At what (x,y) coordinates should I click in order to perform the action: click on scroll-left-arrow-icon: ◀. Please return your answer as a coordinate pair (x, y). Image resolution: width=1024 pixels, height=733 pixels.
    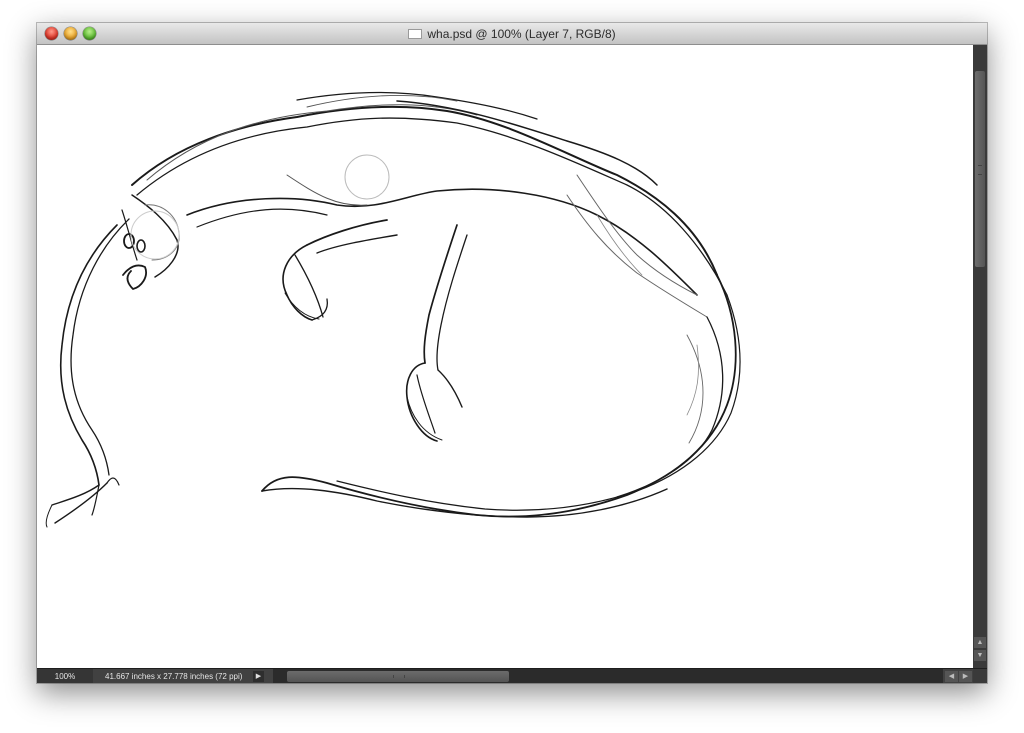
    Looking at the image, I should click on (951, 676).